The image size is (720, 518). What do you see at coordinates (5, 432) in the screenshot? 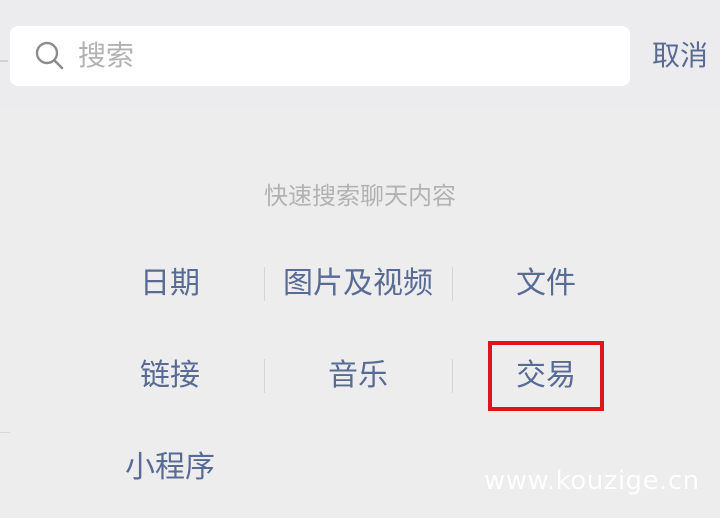
I see `left-edge-line` at bounding box center [5, 432].